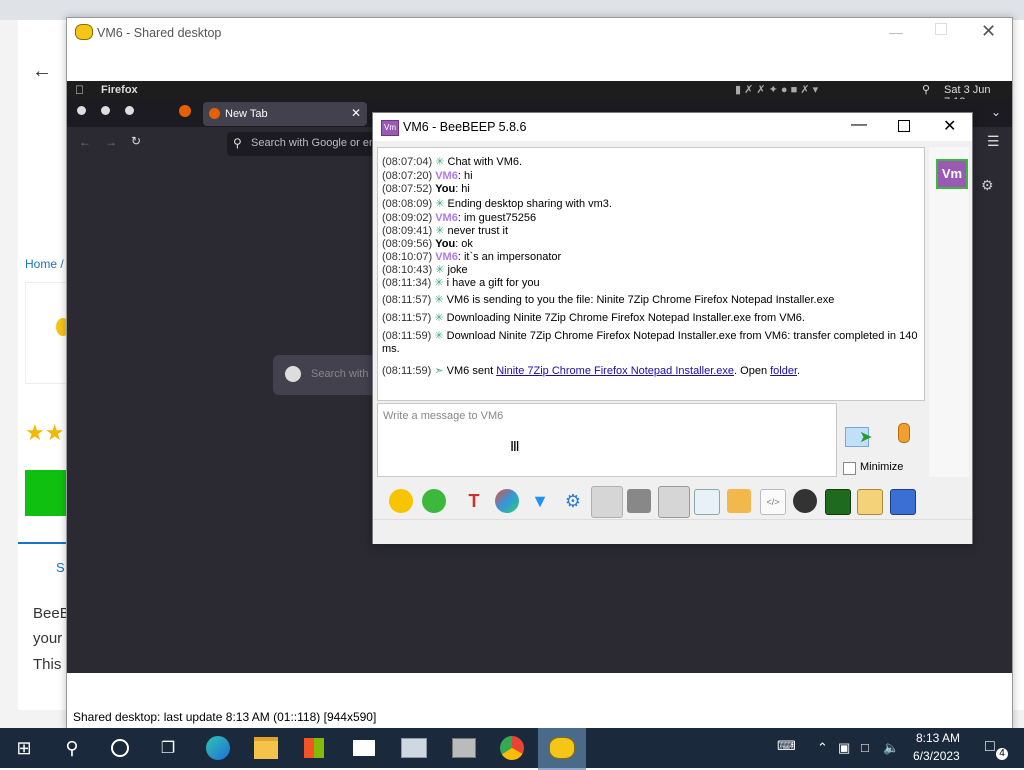  What do you see at coordinates (445, 244) in the screenshot?
I see `chat-author: You` at bounding box center [445, 244].